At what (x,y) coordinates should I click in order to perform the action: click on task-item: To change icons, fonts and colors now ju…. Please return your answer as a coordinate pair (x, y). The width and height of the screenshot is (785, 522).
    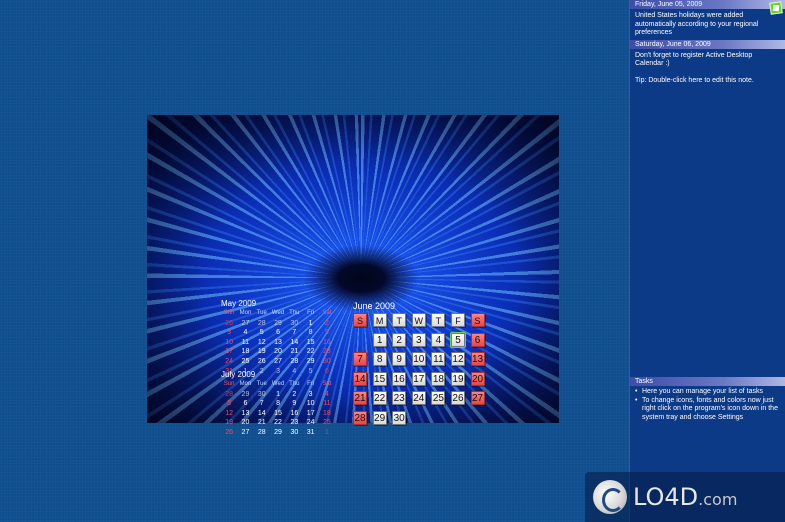
    Looking at the image, I should click on (708, 410).